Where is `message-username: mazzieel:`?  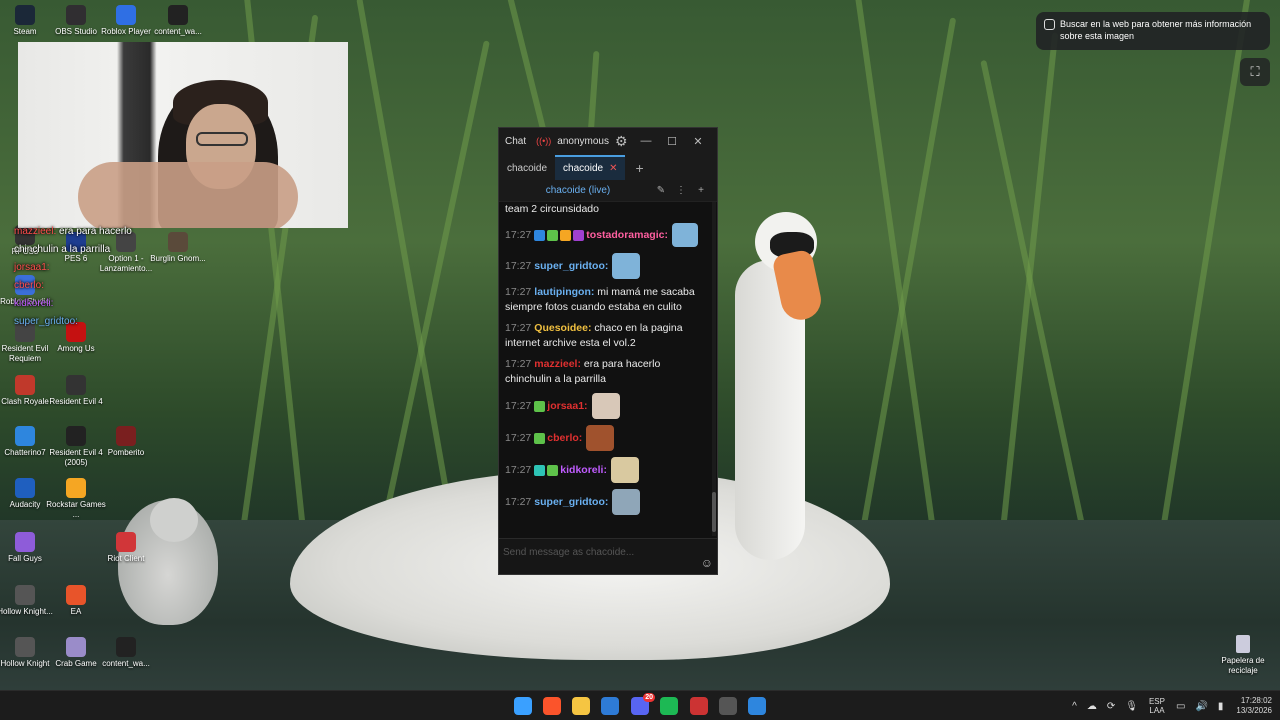
message-username: mazzieel: is located at coordinates (557, 364).